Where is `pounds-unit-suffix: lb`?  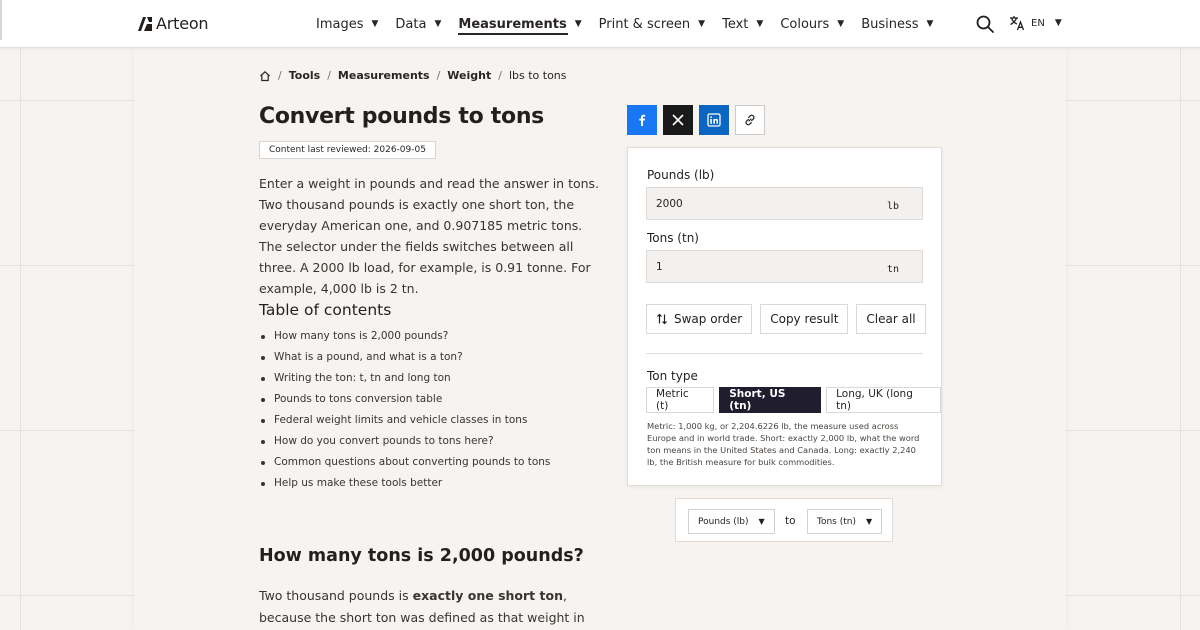 pounds-unit-suffix: lb is located at coordinates (892, 206).